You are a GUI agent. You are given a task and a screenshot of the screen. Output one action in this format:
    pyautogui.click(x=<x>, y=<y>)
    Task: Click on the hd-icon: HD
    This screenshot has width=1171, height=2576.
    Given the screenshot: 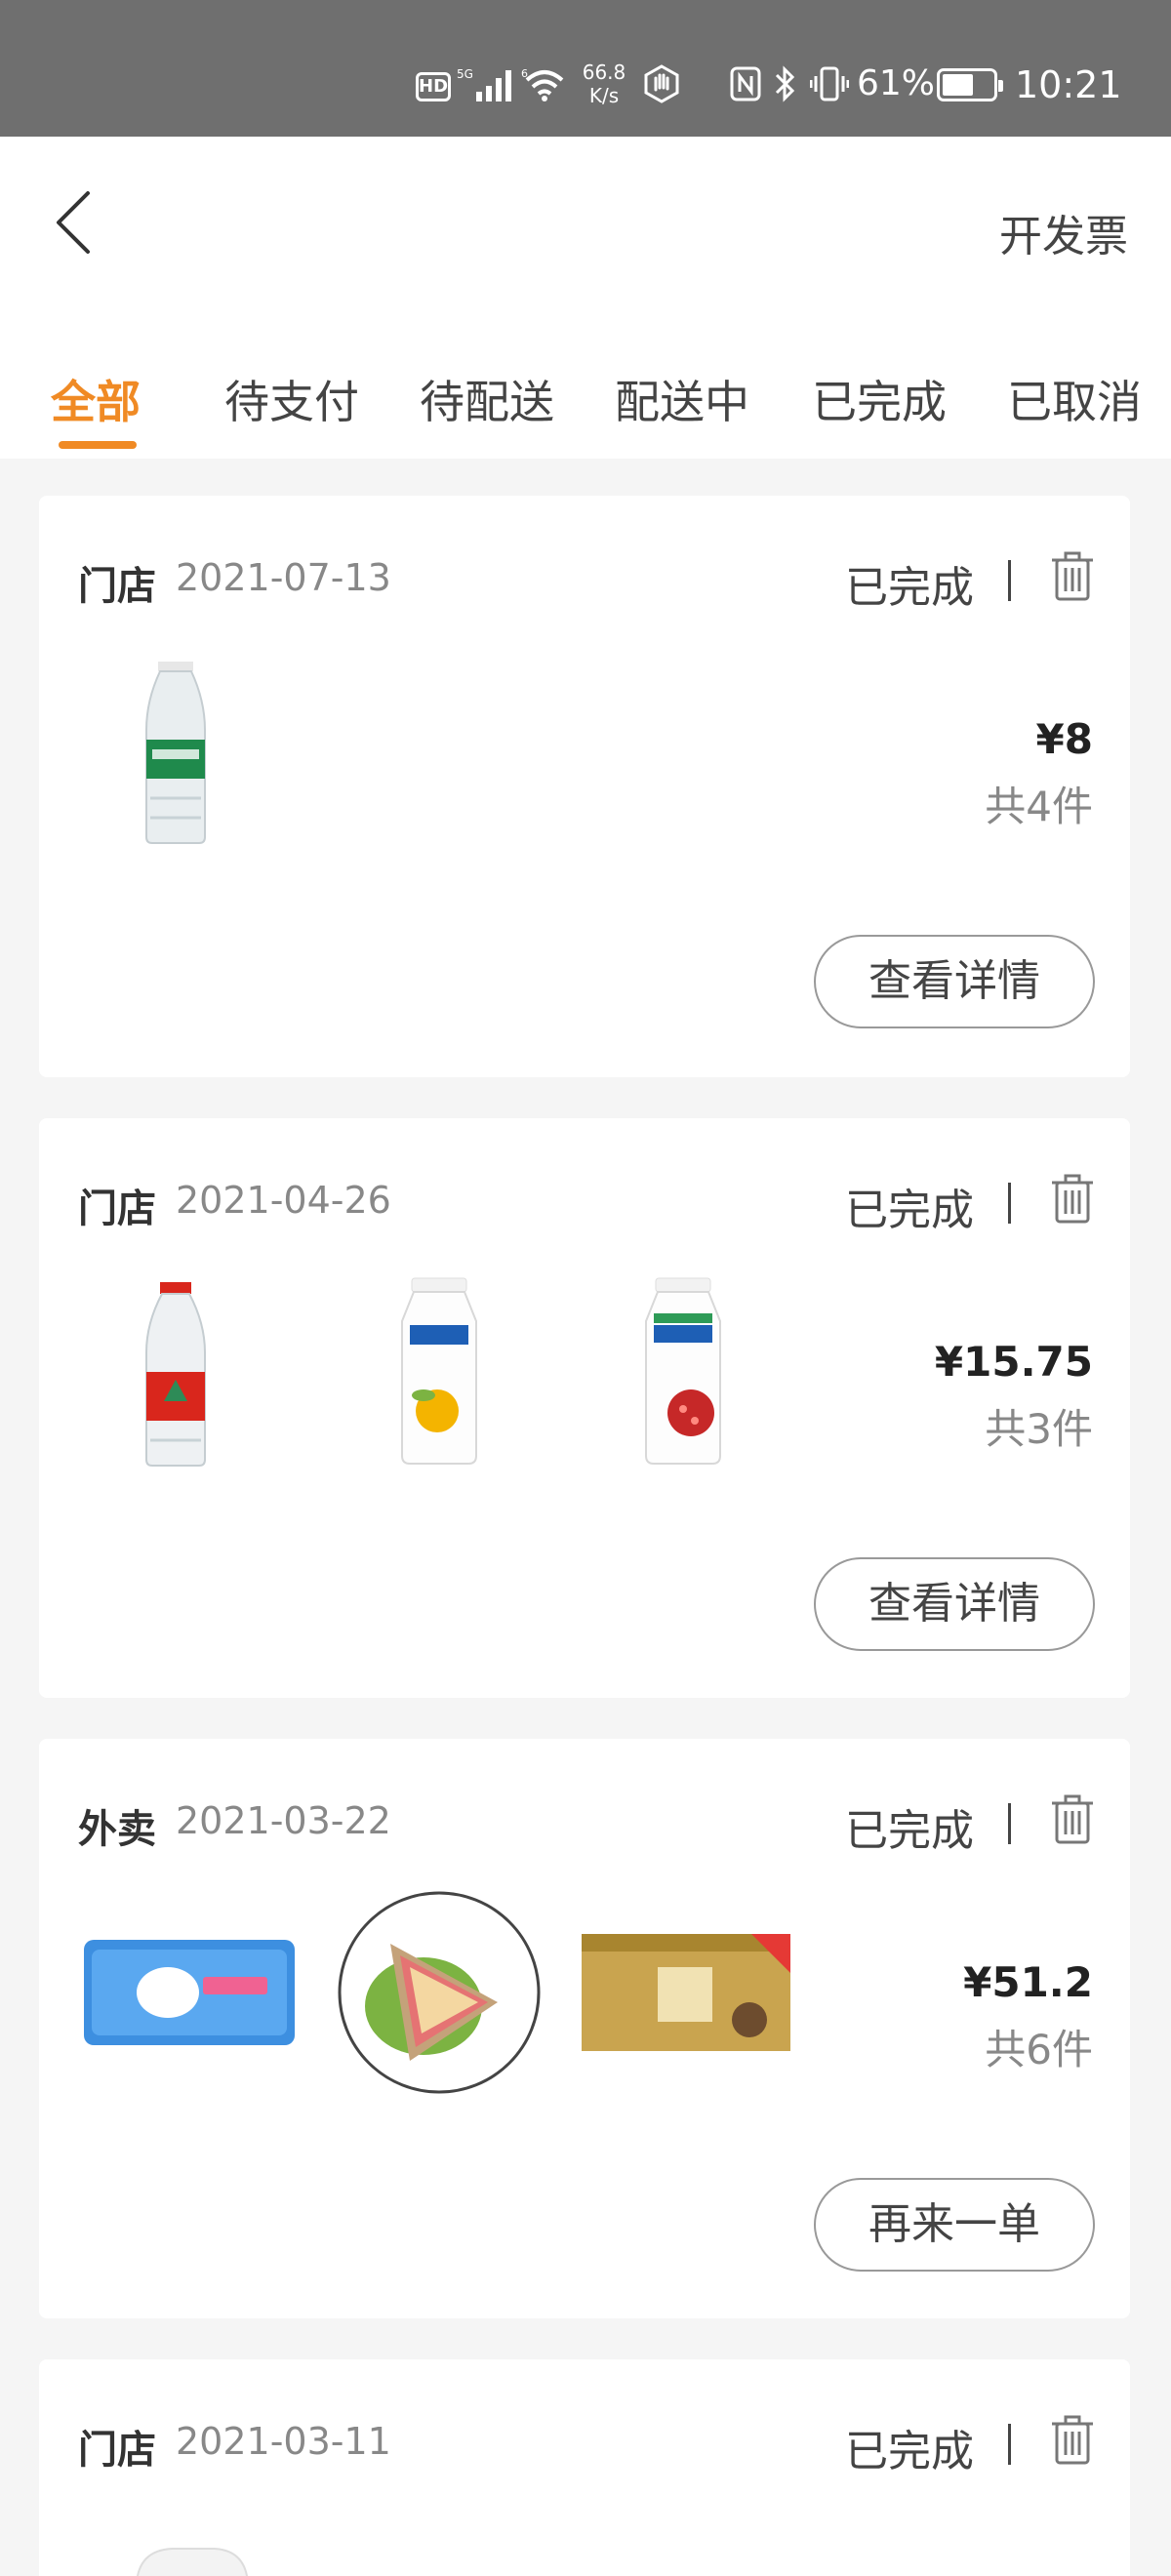 What is the action you would take?
    pyautogui.click(x=433, y=86)
    